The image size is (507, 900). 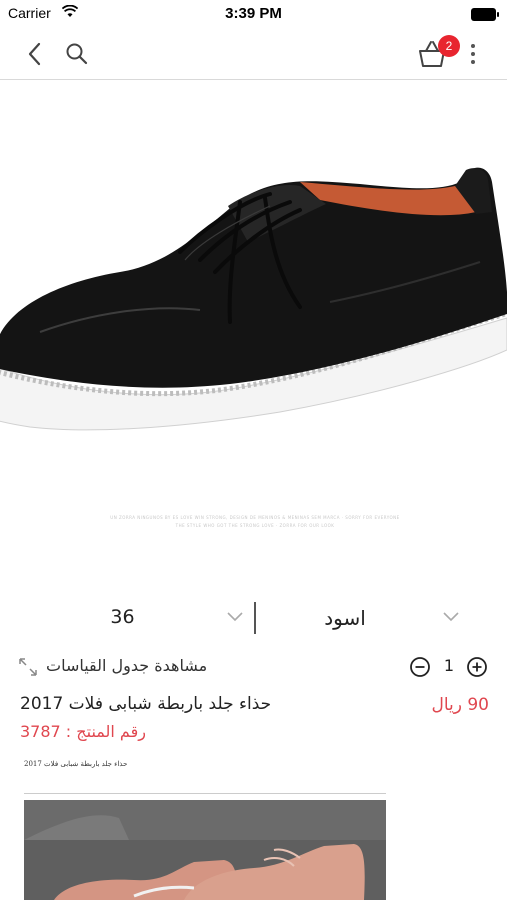 I want to click on plus-circle-icon, so click(x=477, y=667).